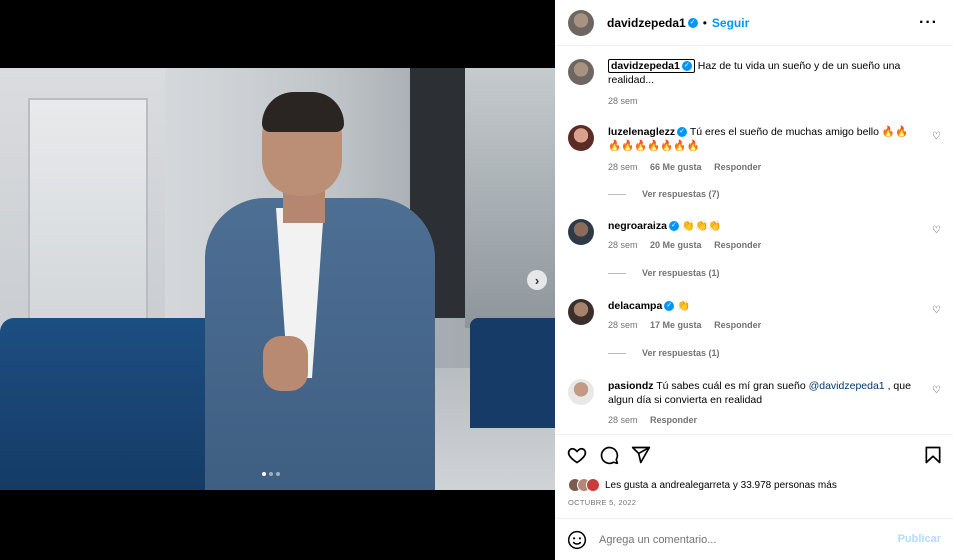 The image size is (953, 560). Describe the element at coordinates (933, 455) in the screenshot. I see `bookmark-icon` at that location.